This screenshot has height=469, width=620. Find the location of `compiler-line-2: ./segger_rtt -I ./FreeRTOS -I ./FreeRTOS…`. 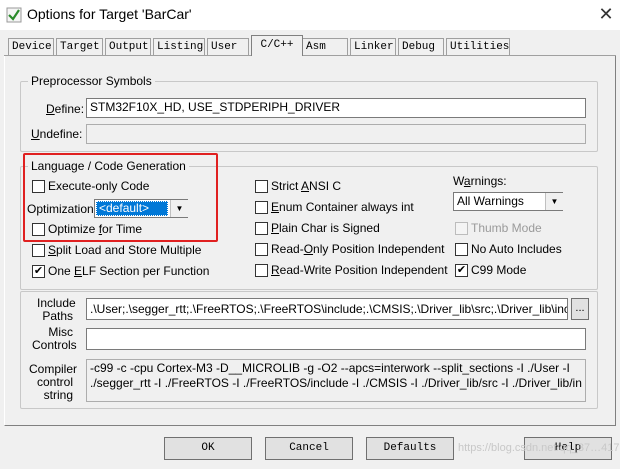

compiler-line-2: ./segger_rtt -I ./FreeRTOS -I ./FreeRTOS… is located at coordinates (336, 383).